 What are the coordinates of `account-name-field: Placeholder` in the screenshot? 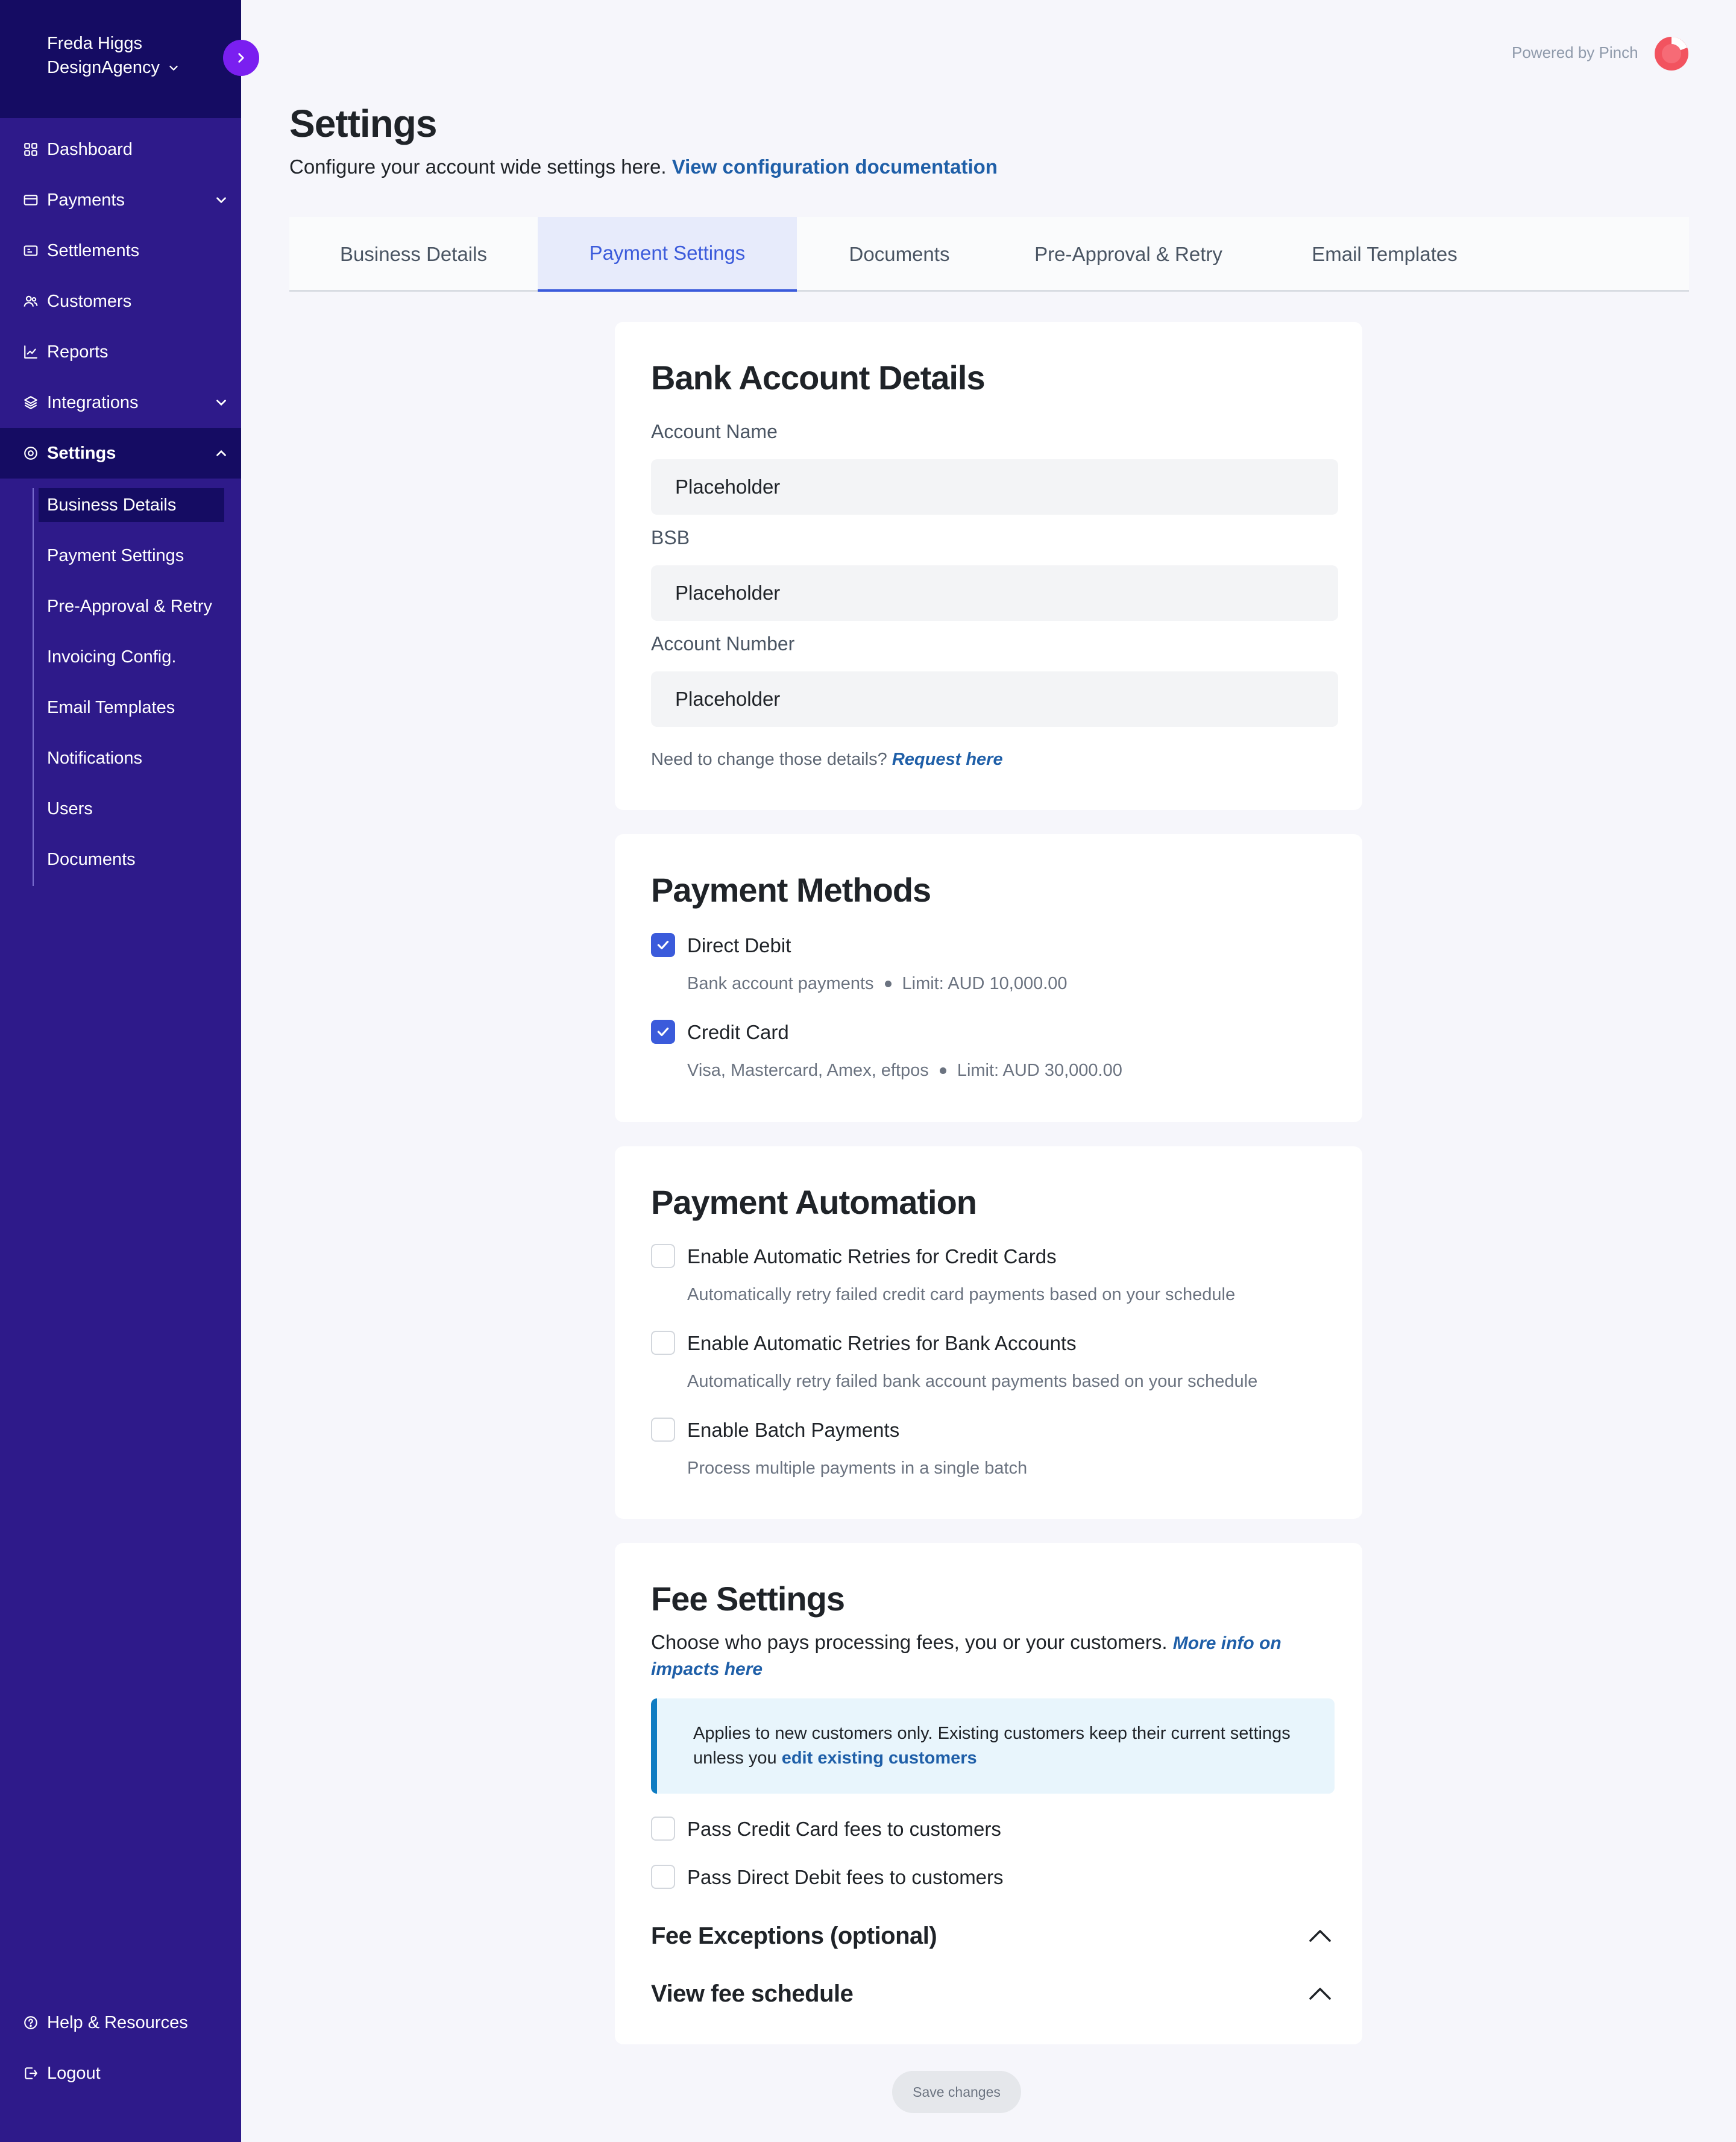 It's located at (994, 487).